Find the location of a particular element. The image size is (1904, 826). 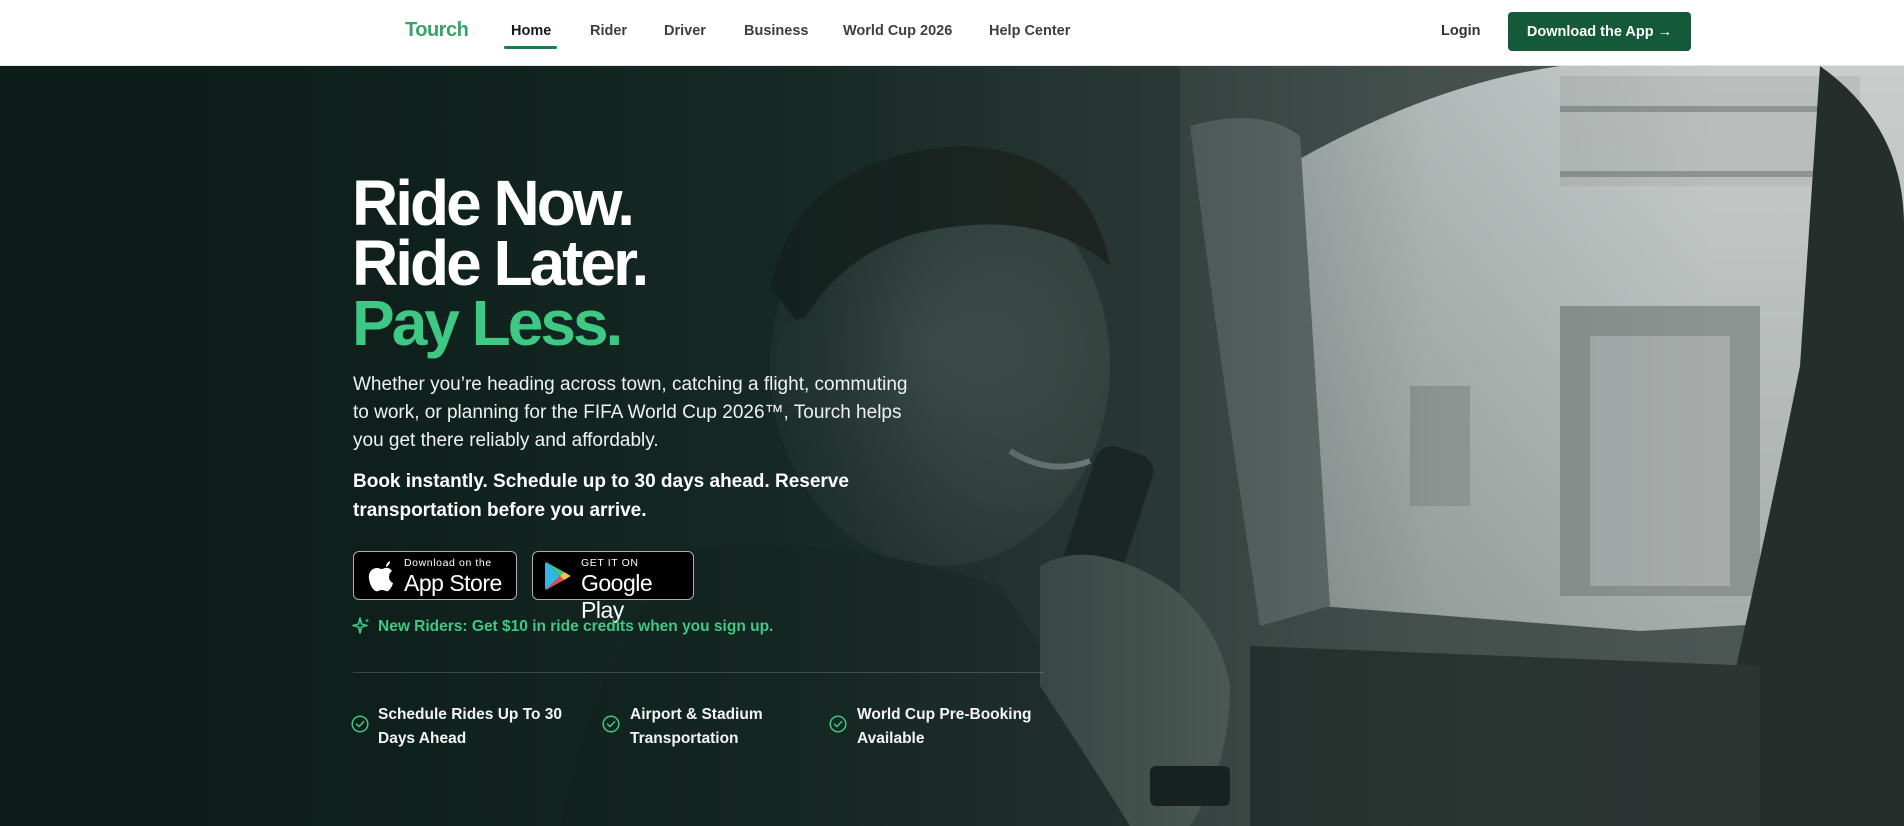

apple-icon is located at coordinates (381, 578).